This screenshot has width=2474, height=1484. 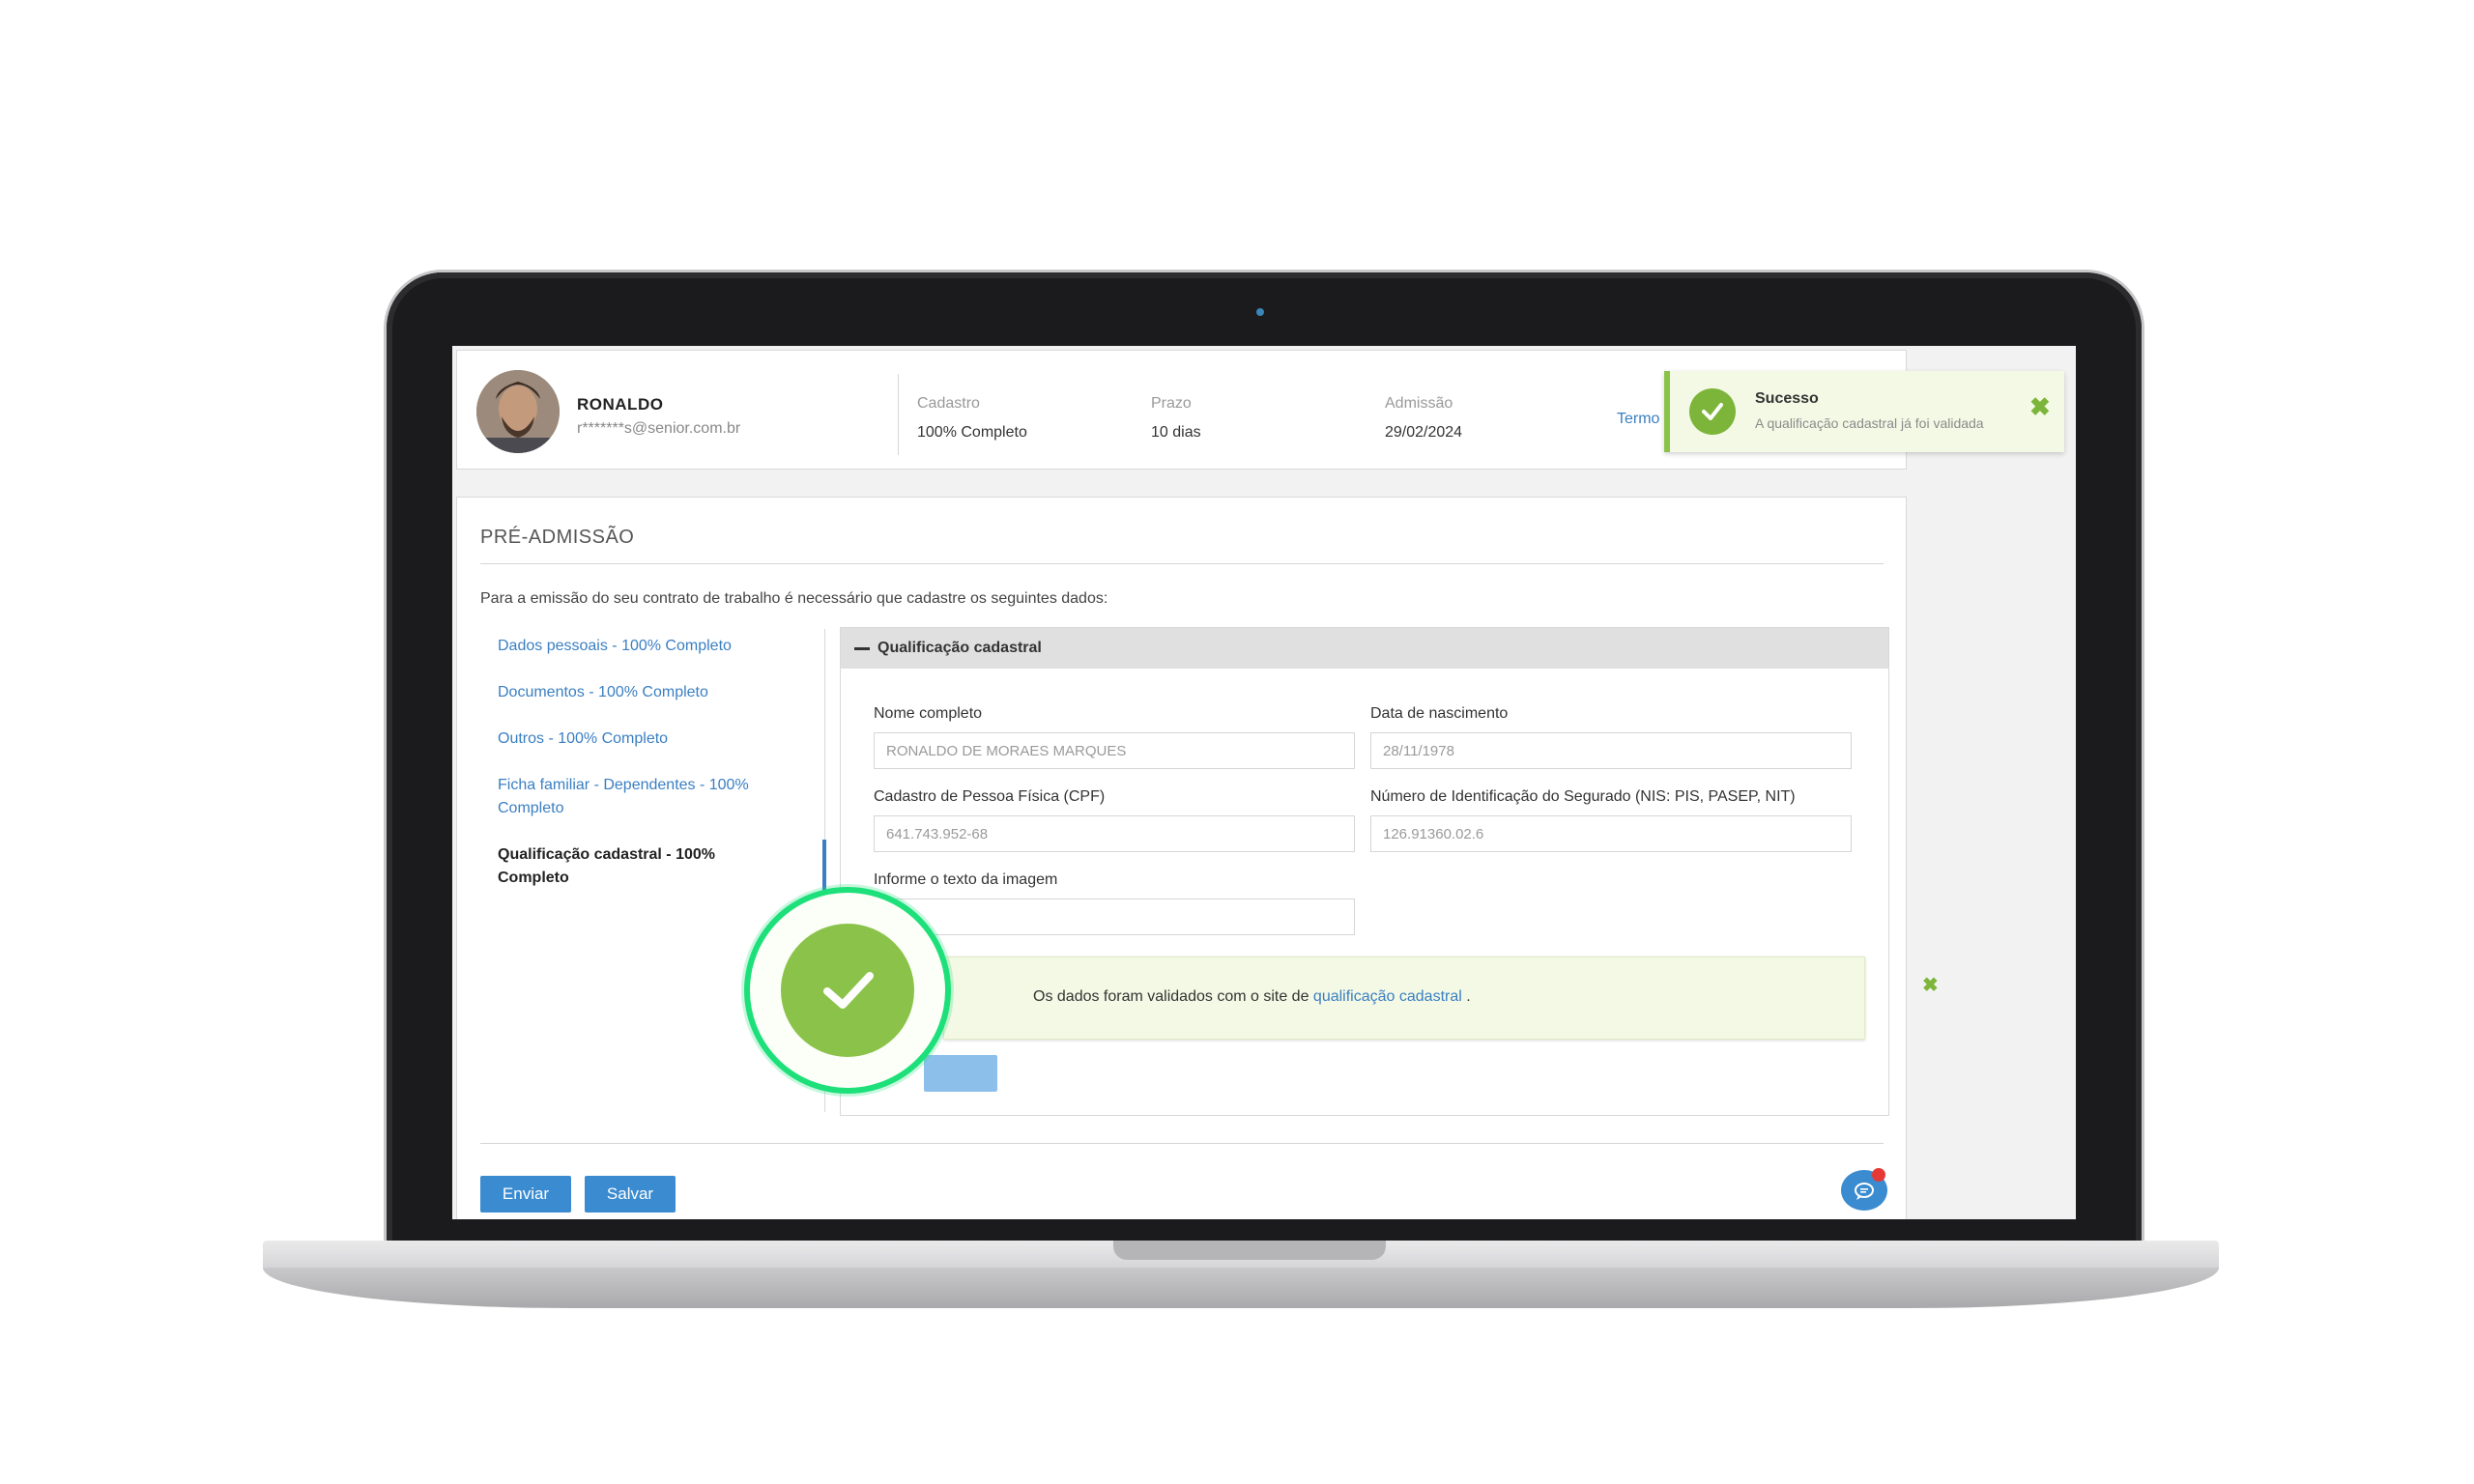 What do you see at coordinates (929, 714) in the screenshot?
I see `nome-label: Nome completo` at bounding box center [929, 714].